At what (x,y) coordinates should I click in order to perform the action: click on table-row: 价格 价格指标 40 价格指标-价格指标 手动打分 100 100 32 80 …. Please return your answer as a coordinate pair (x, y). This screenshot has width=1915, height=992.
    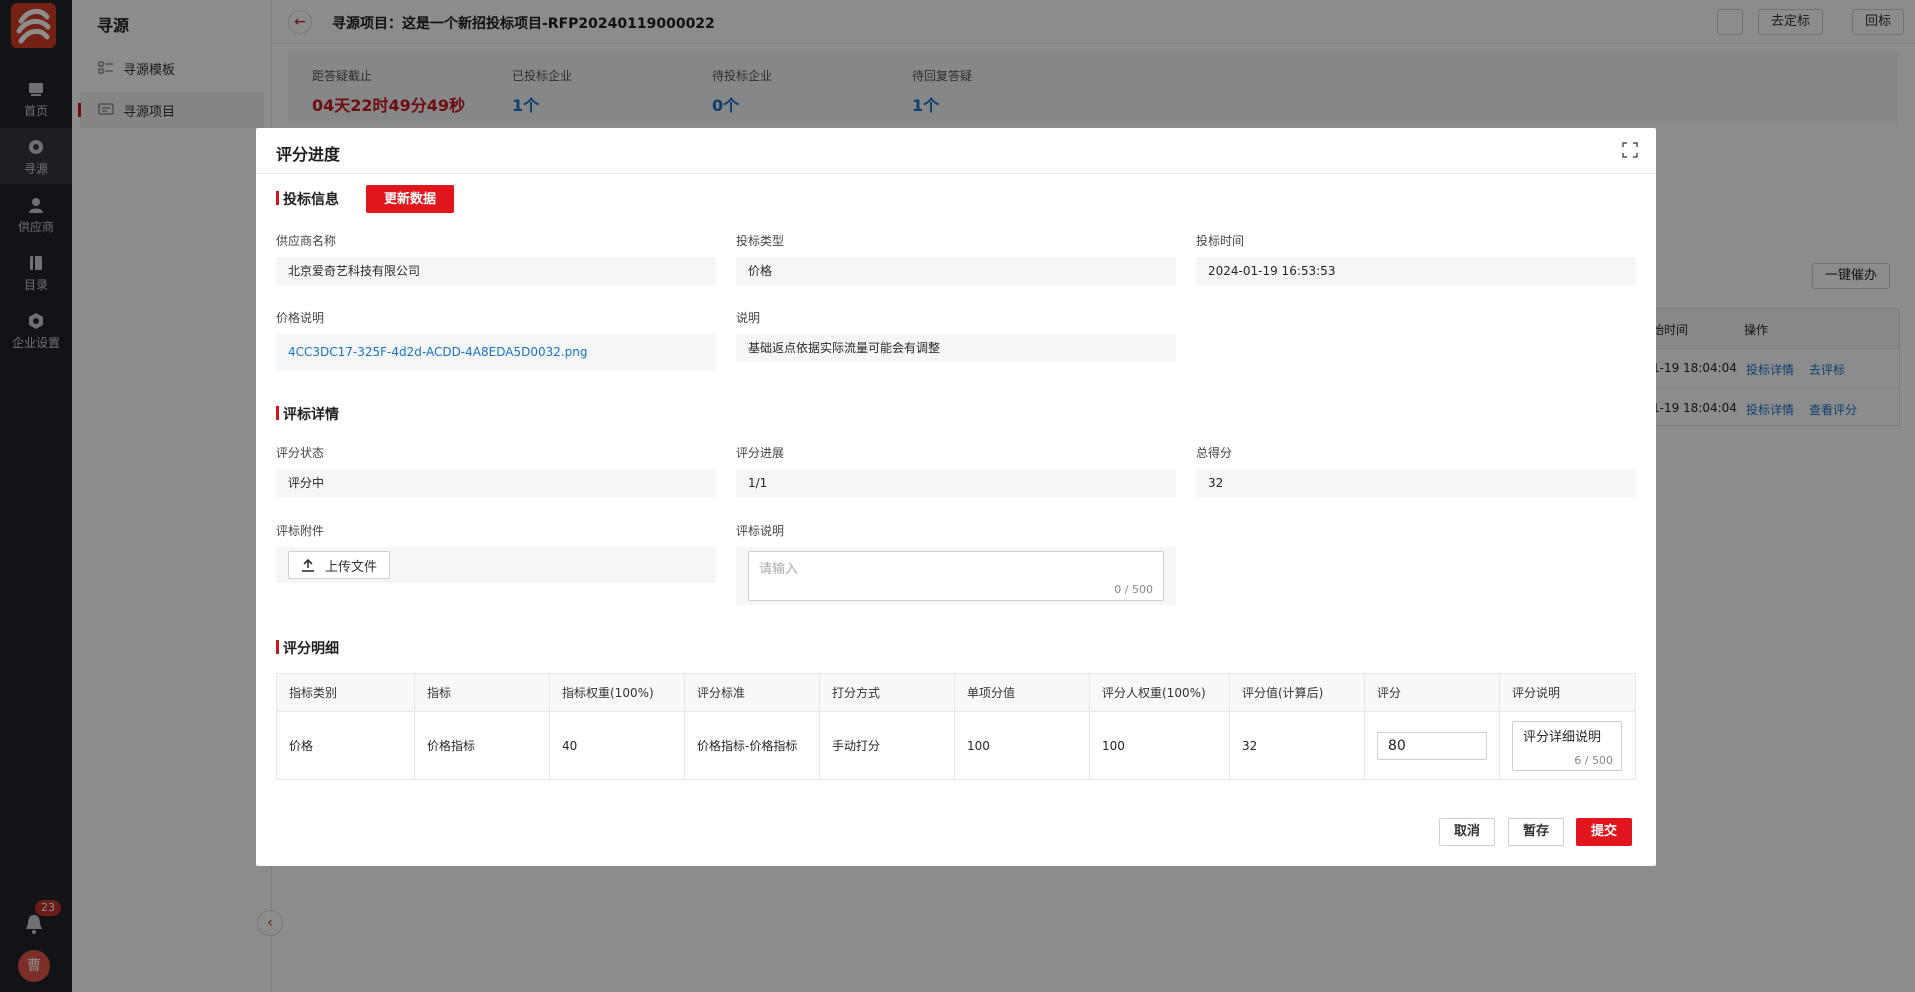
    Looking at the image, I should click on (956, 745).